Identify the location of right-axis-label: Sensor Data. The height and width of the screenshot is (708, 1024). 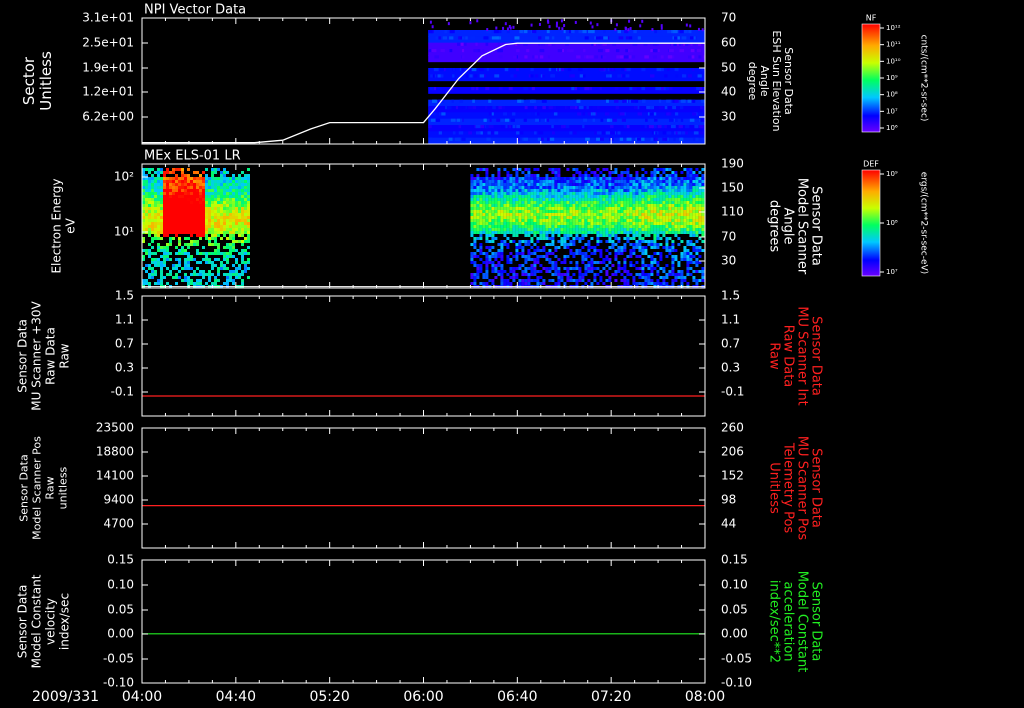
(816, 356).